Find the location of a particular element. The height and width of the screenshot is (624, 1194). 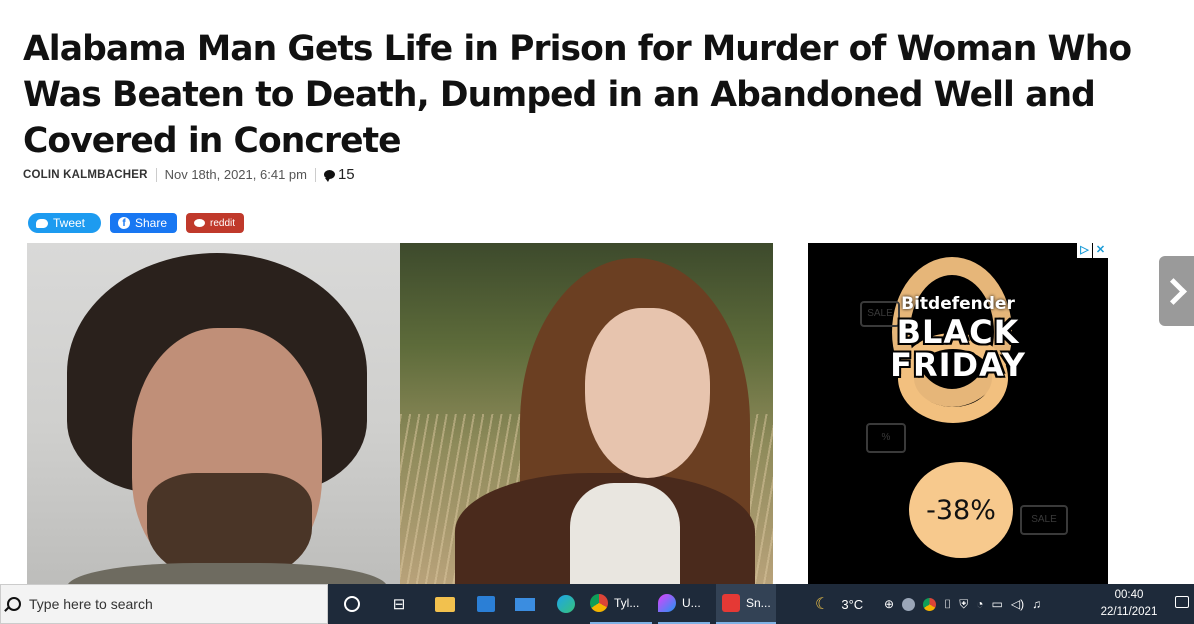

usb-icon: ⌷ is located at coordinates (947, 604).